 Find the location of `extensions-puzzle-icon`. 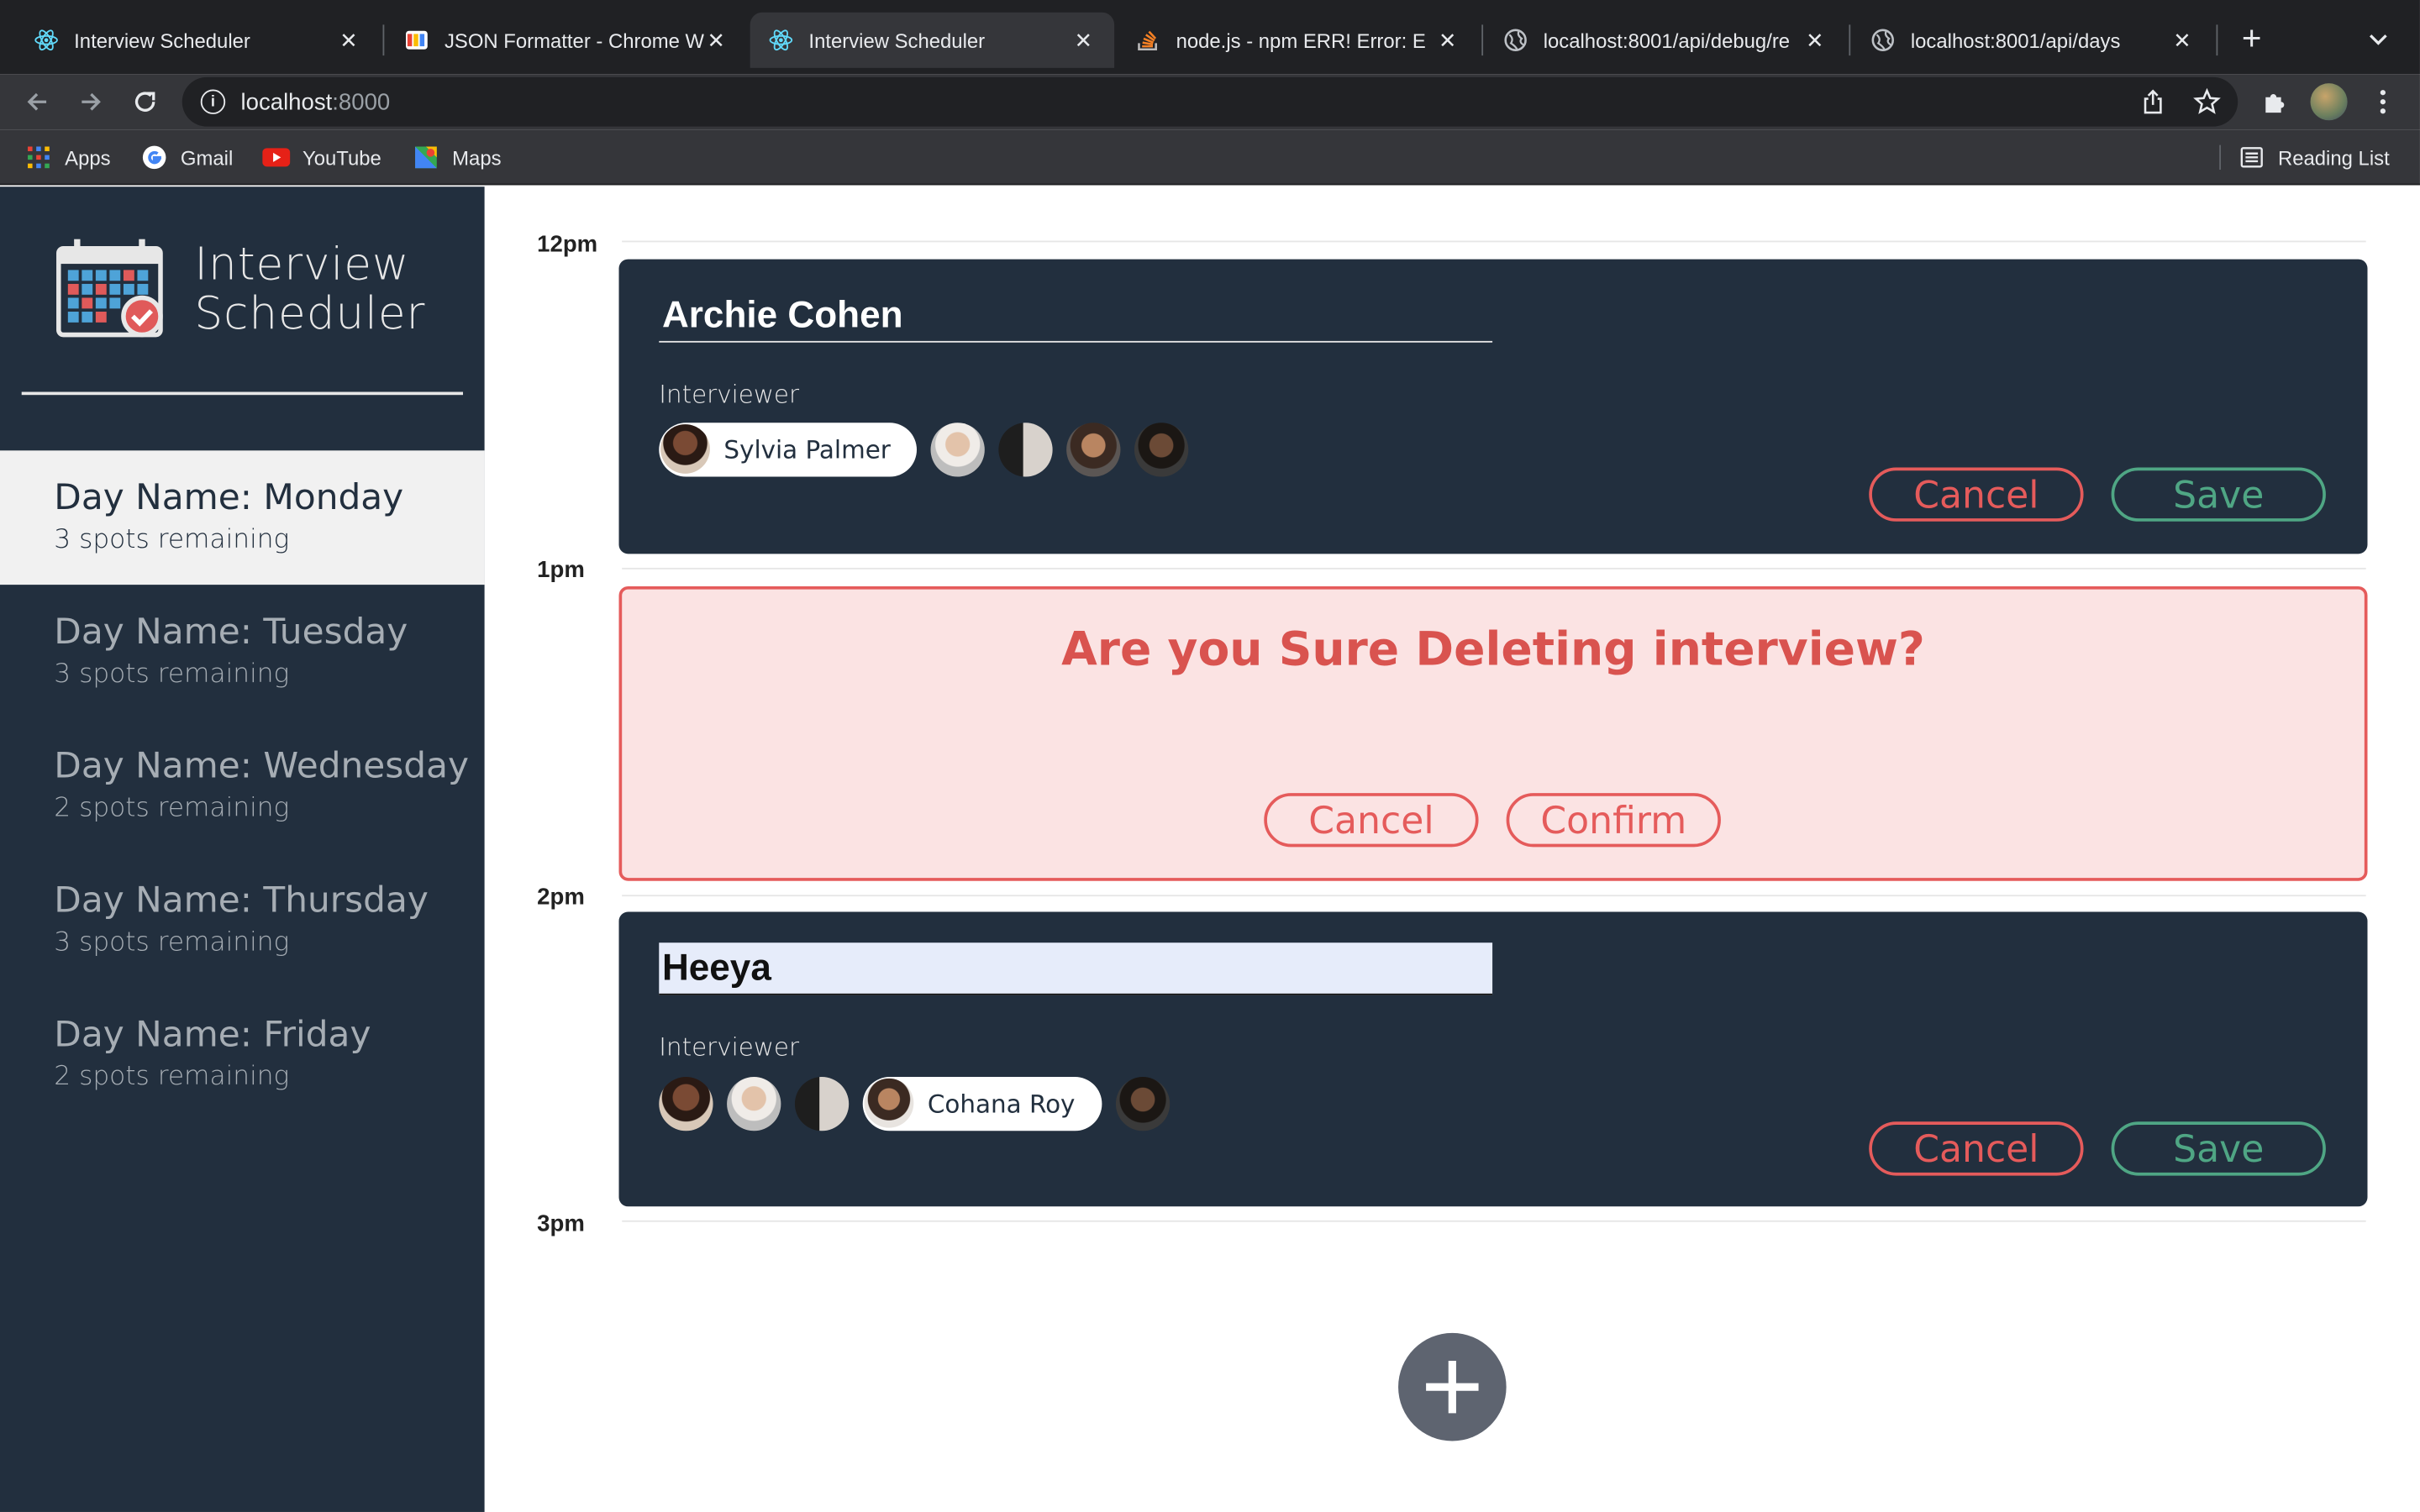

extensions-puzzle-icon is located at coordinates (2274, 101).